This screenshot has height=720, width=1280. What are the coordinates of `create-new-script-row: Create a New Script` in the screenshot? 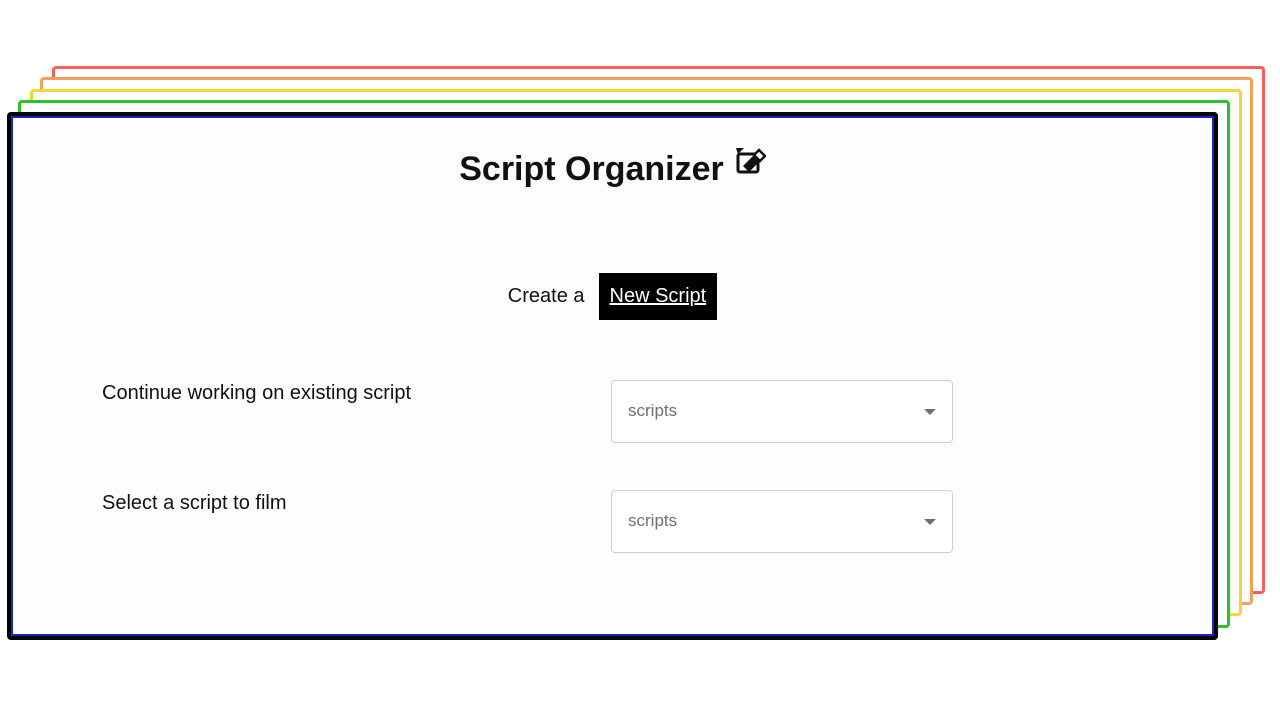 It's located at (612, 296).